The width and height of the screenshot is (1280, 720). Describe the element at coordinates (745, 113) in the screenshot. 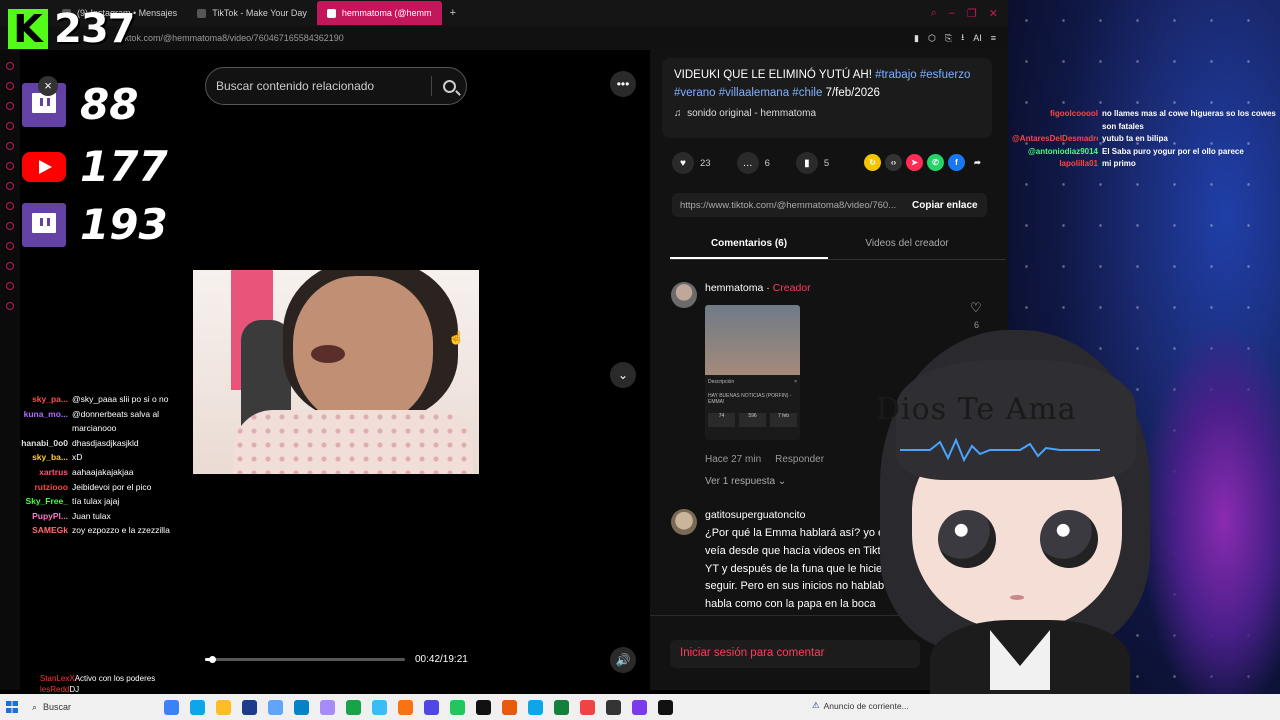

I see `sound-link: ♫ sonido original - hemmatoma` at that location.